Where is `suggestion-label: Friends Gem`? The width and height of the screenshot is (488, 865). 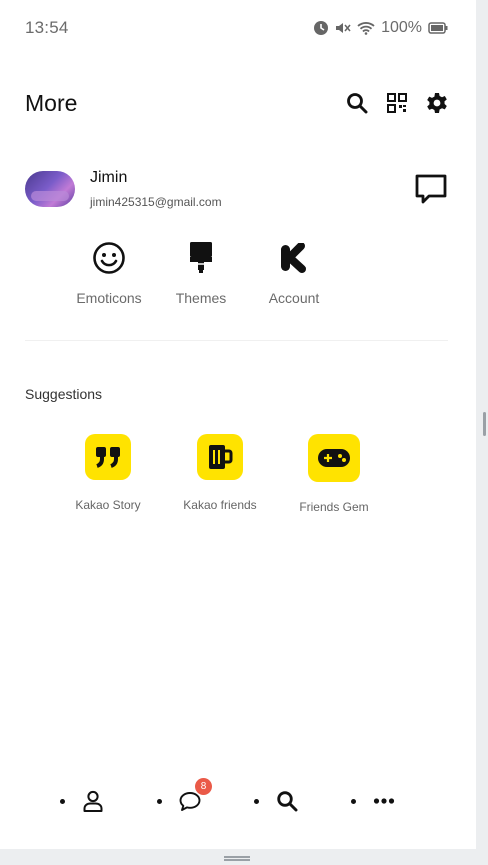 suggestion-label: Friends Gem is located at coordinates (334, 507).